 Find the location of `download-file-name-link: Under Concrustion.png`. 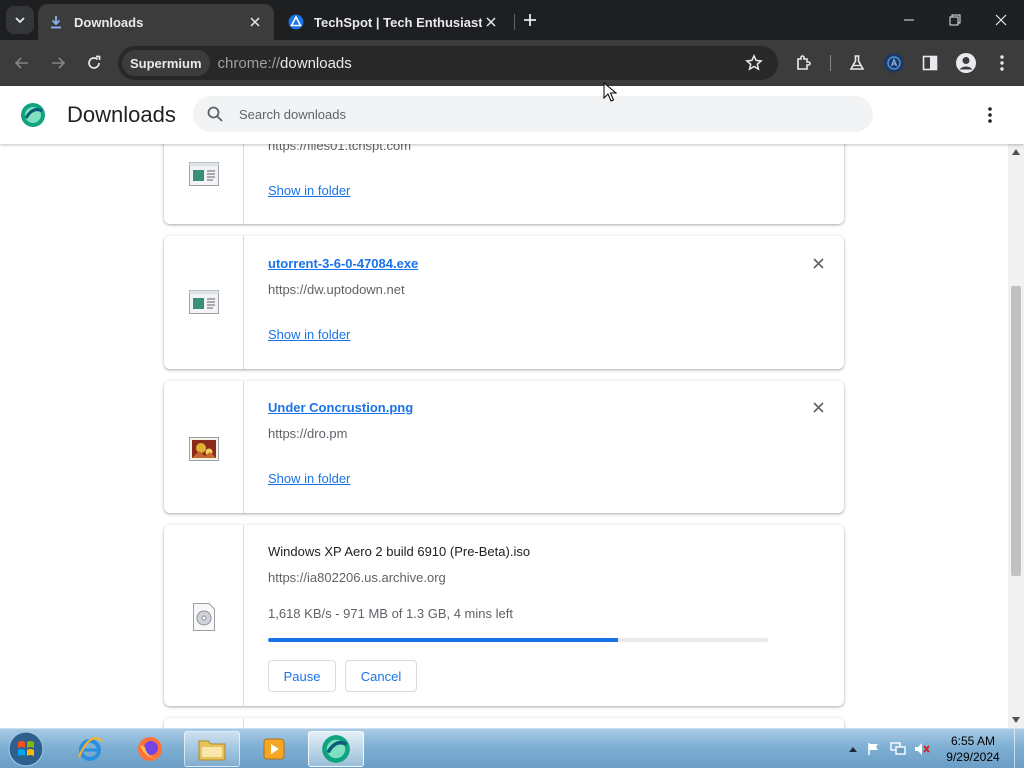

download-file-name-link: Under Concrustion.png is located at coordinates (340, 407).